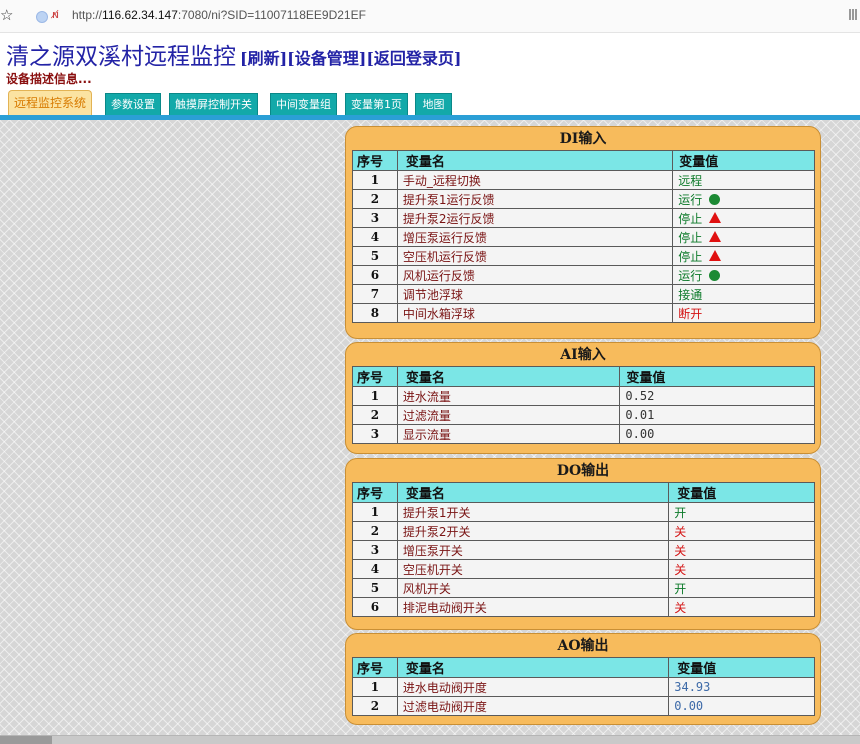 The image size is (860, 744). I want to click on table-row: 1 进水流量 0.52, so click(583, 396).